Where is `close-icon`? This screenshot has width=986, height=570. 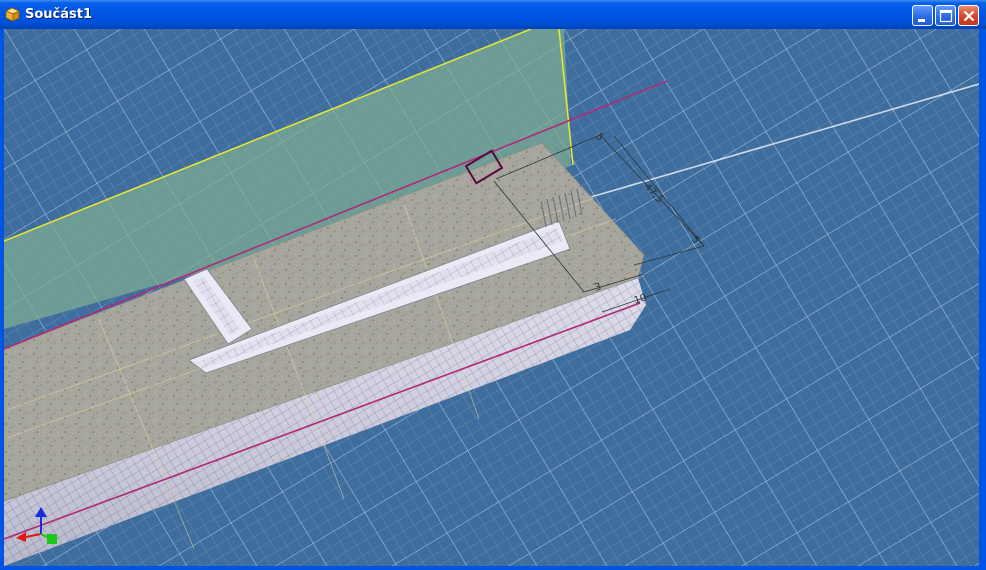
close-icon is located at coordinates (969, 16).